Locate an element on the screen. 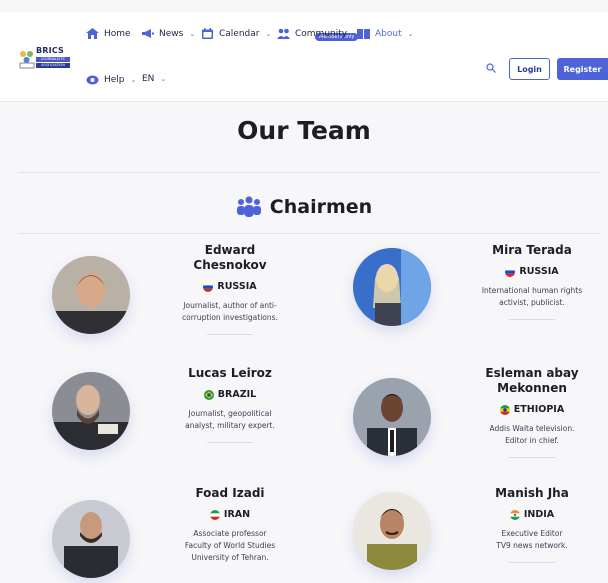 The width and height of the screenshot is (608, 583). member-country-label: BRAZIL is located at coordinates (237, 394).